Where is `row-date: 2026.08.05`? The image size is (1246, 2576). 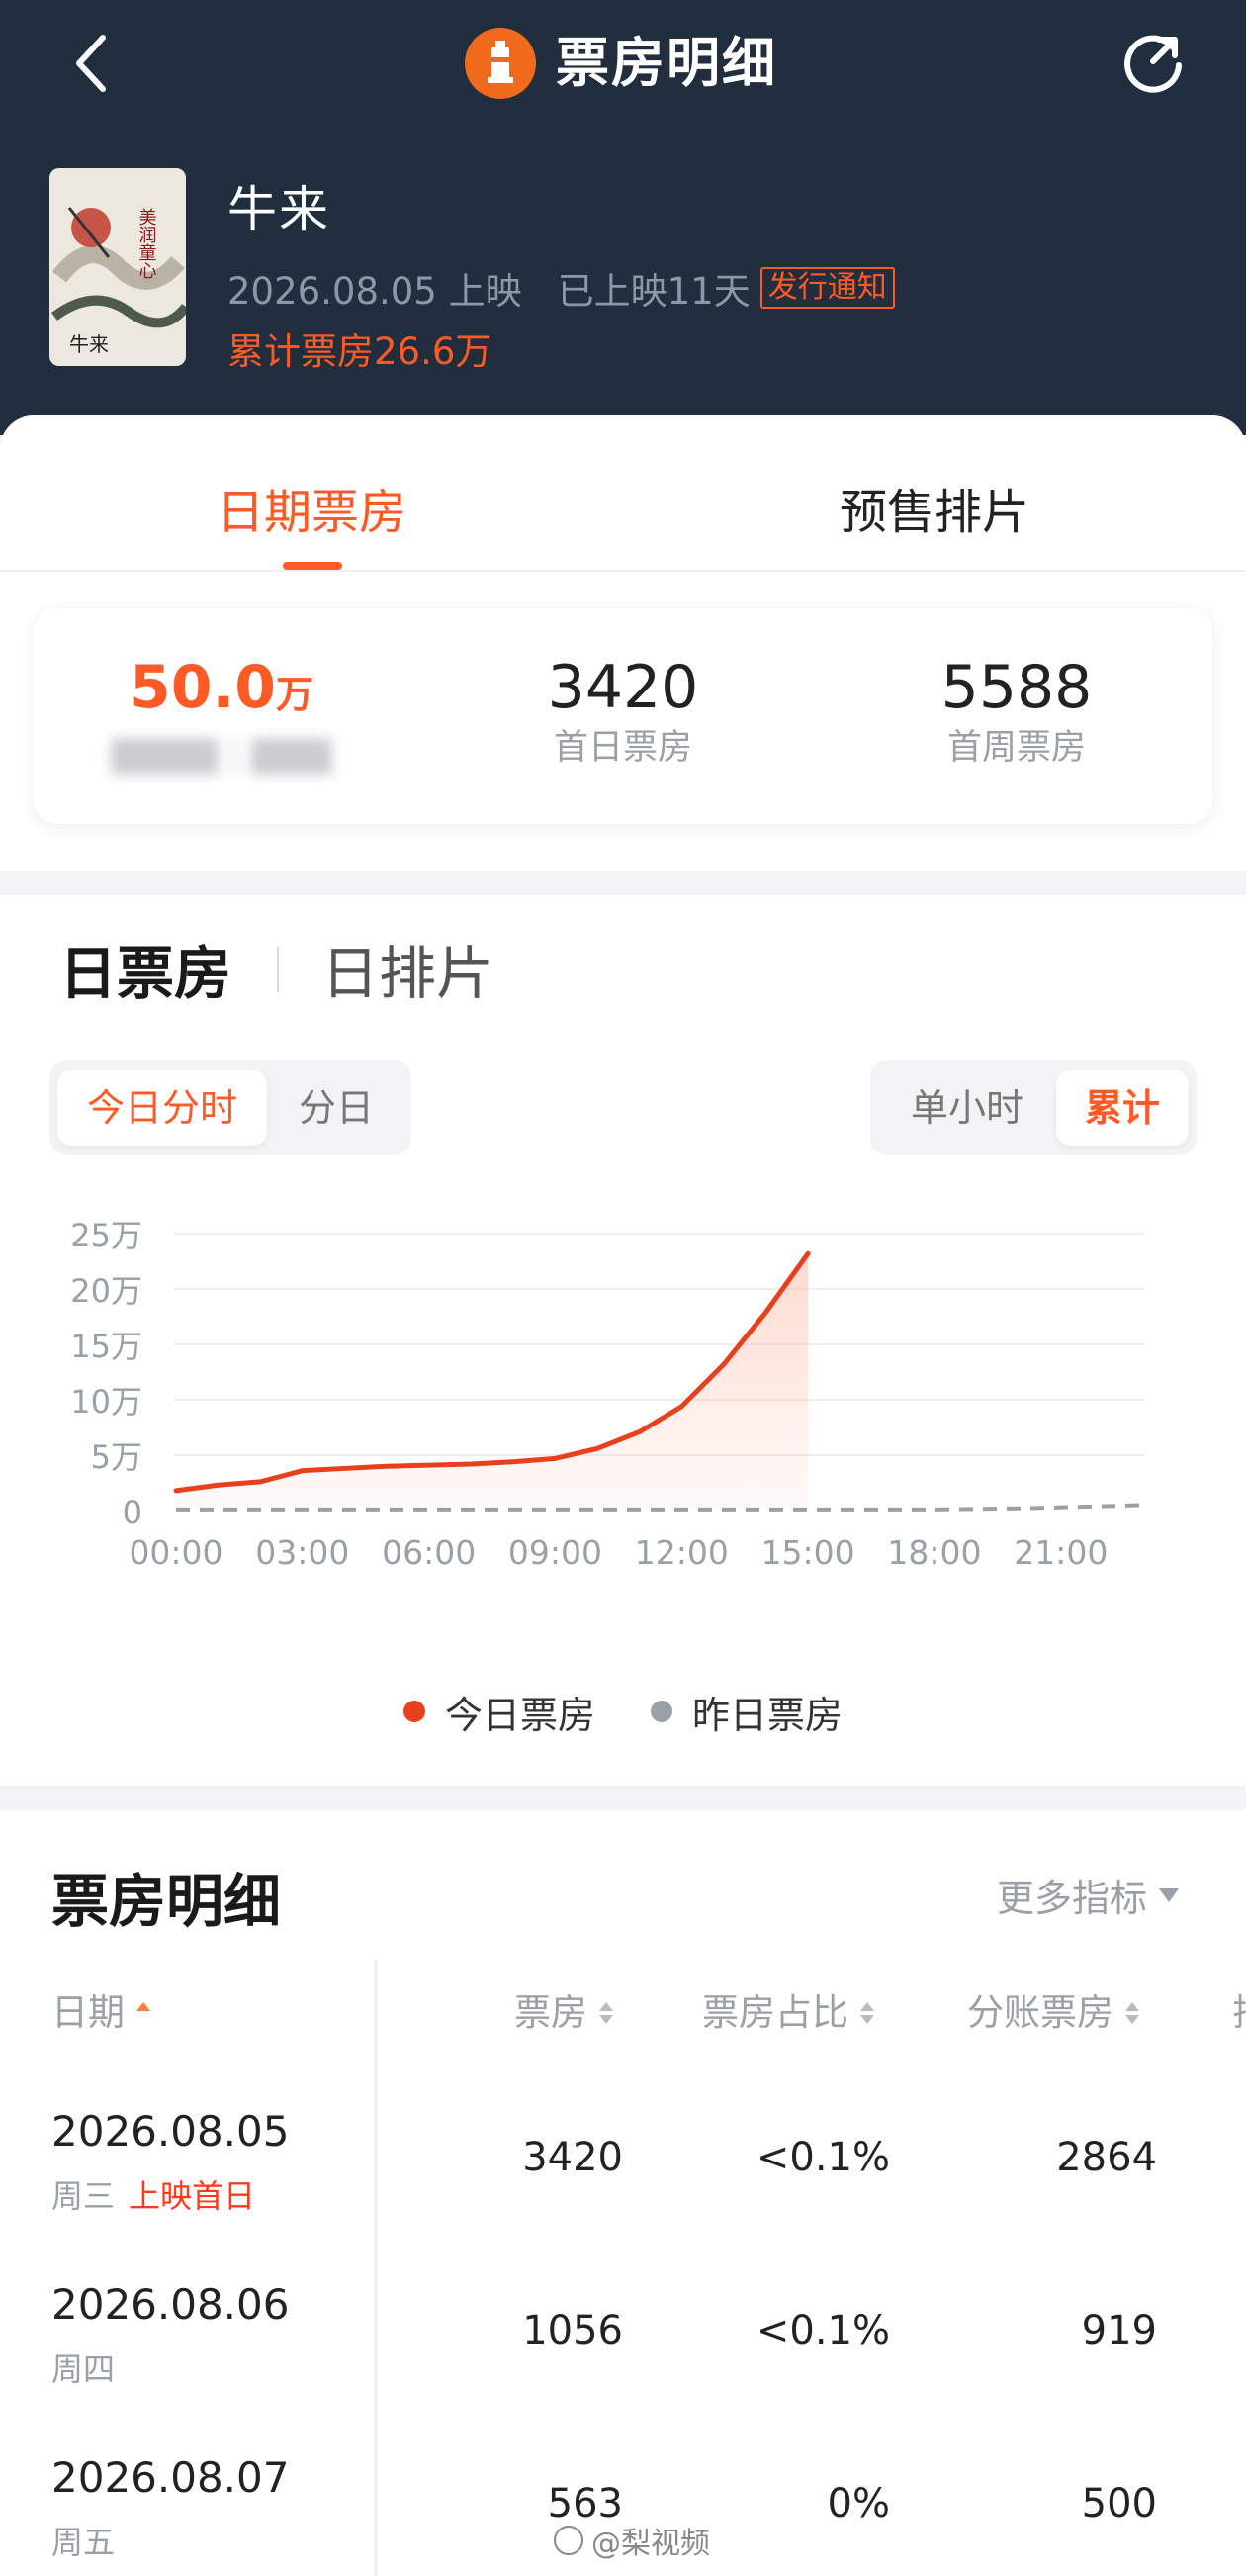
row-date: 2026.08.05 is located at coordinates (170, 2131).